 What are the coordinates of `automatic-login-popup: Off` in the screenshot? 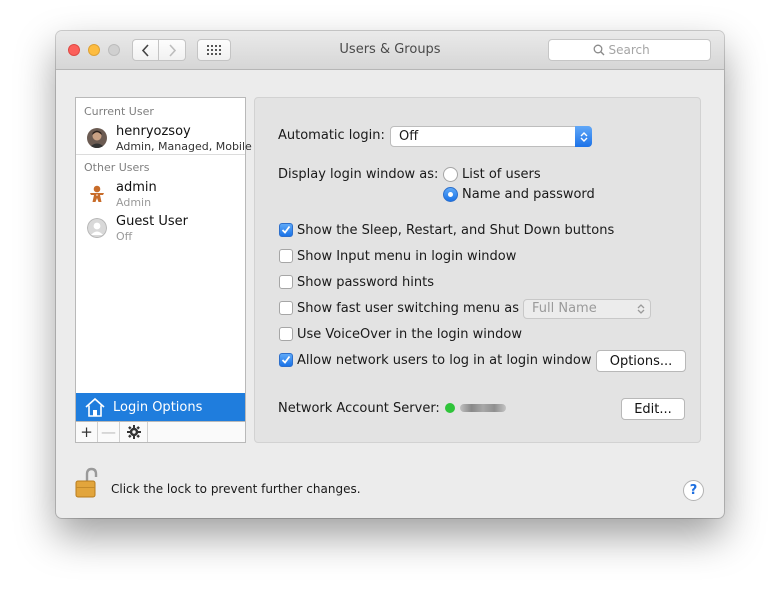 It's located at (491, 136).